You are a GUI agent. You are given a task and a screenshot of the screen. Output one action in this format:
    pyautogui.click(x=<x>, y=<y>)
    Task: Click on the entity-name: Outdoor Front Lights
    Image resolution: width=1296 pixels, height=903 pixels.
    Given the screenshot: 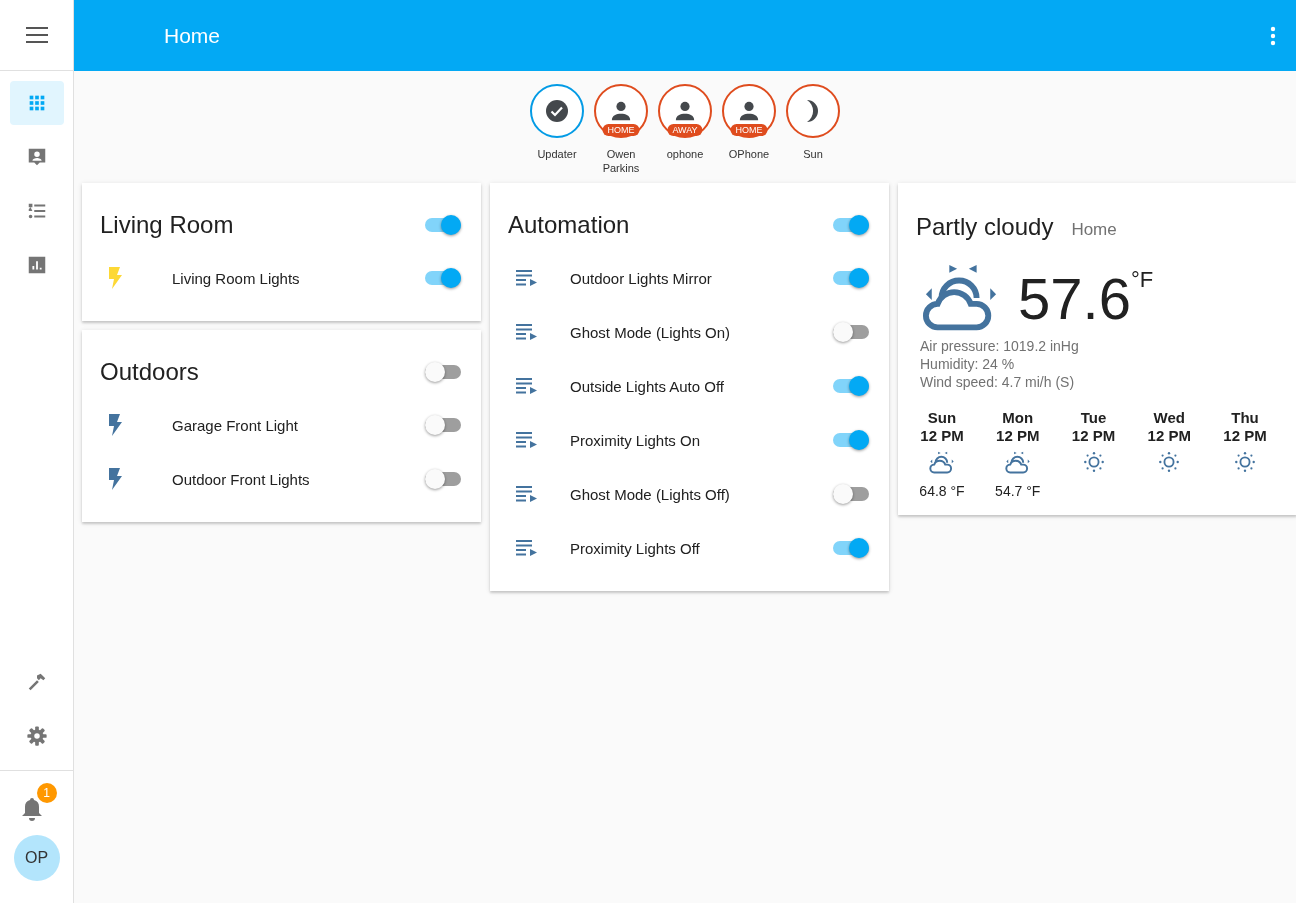 What is the action you would take?
    pyautogui.click(x=241, y=479)
    